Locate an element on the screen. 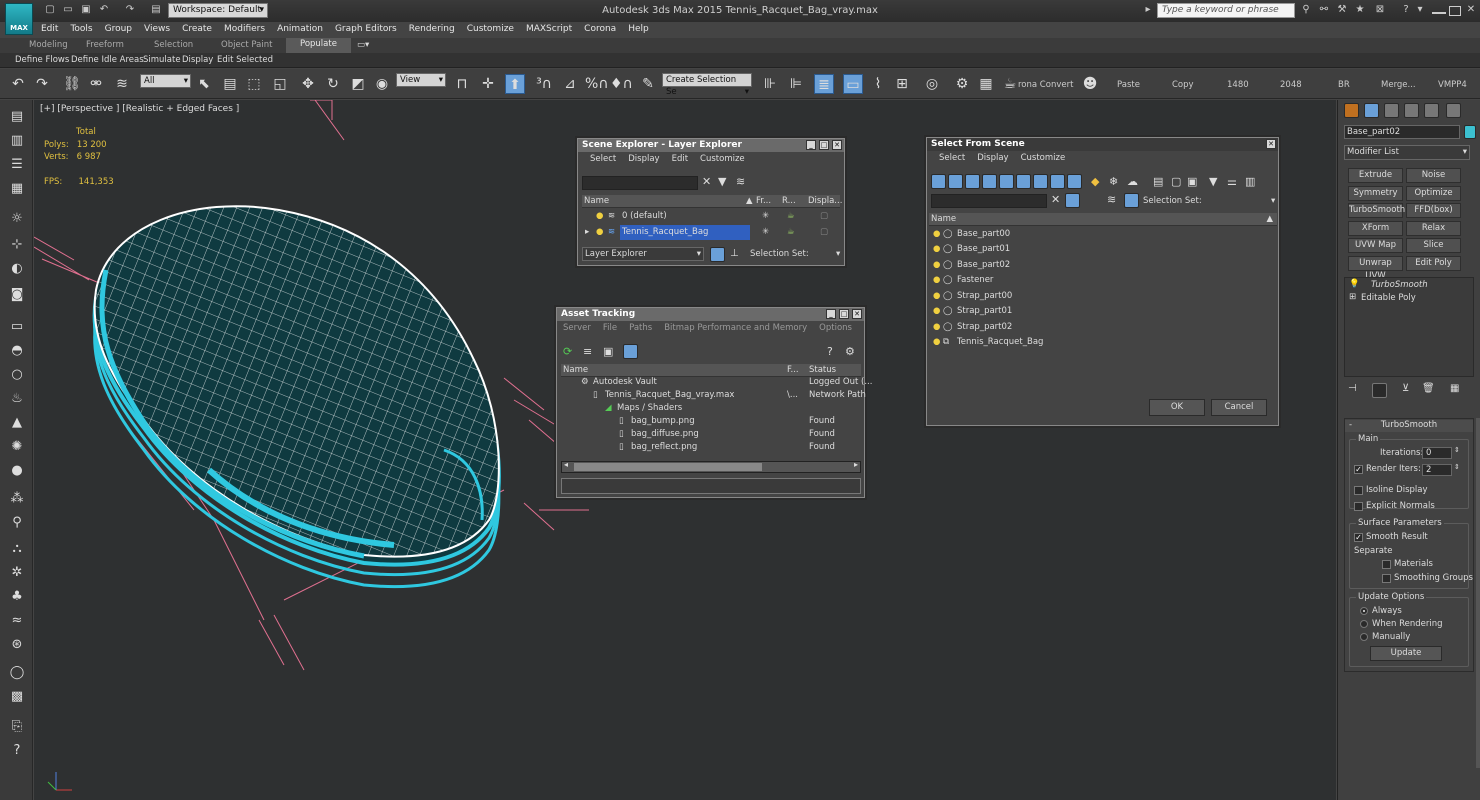 Image resolution: width=1480 pixels, height=800 pixels. select-none-icon: ▢ is located at coordinates (1176, 181).